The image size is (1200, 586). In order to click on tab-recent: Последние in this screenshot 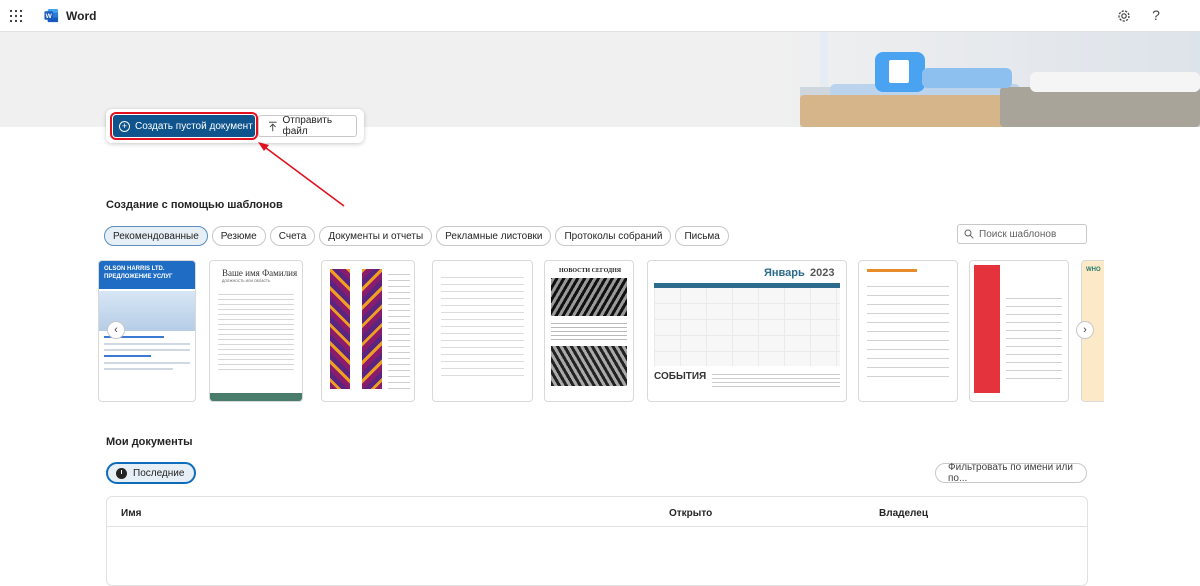, I will do `click(151, 473)`.